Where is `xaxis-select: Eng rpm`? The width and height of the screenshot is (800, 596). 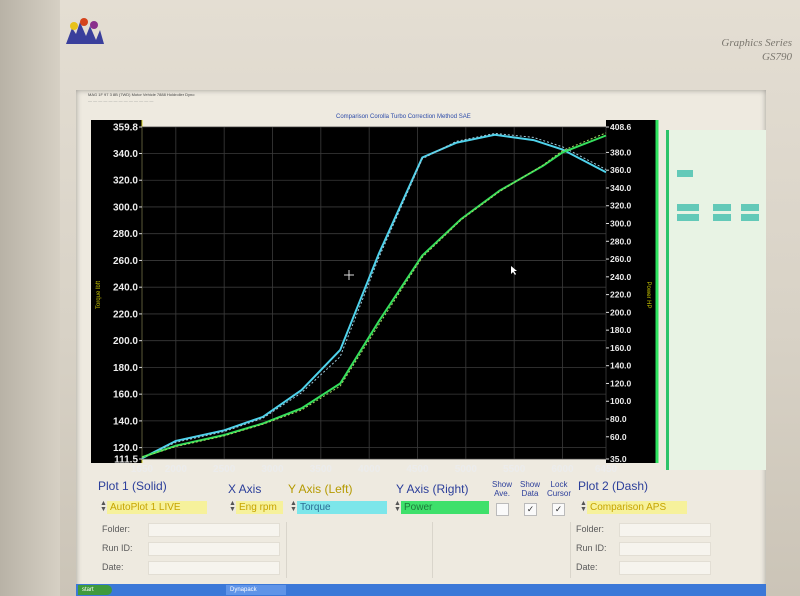
xaxis-select: Eng rpm is located at coordinates (259, 507).